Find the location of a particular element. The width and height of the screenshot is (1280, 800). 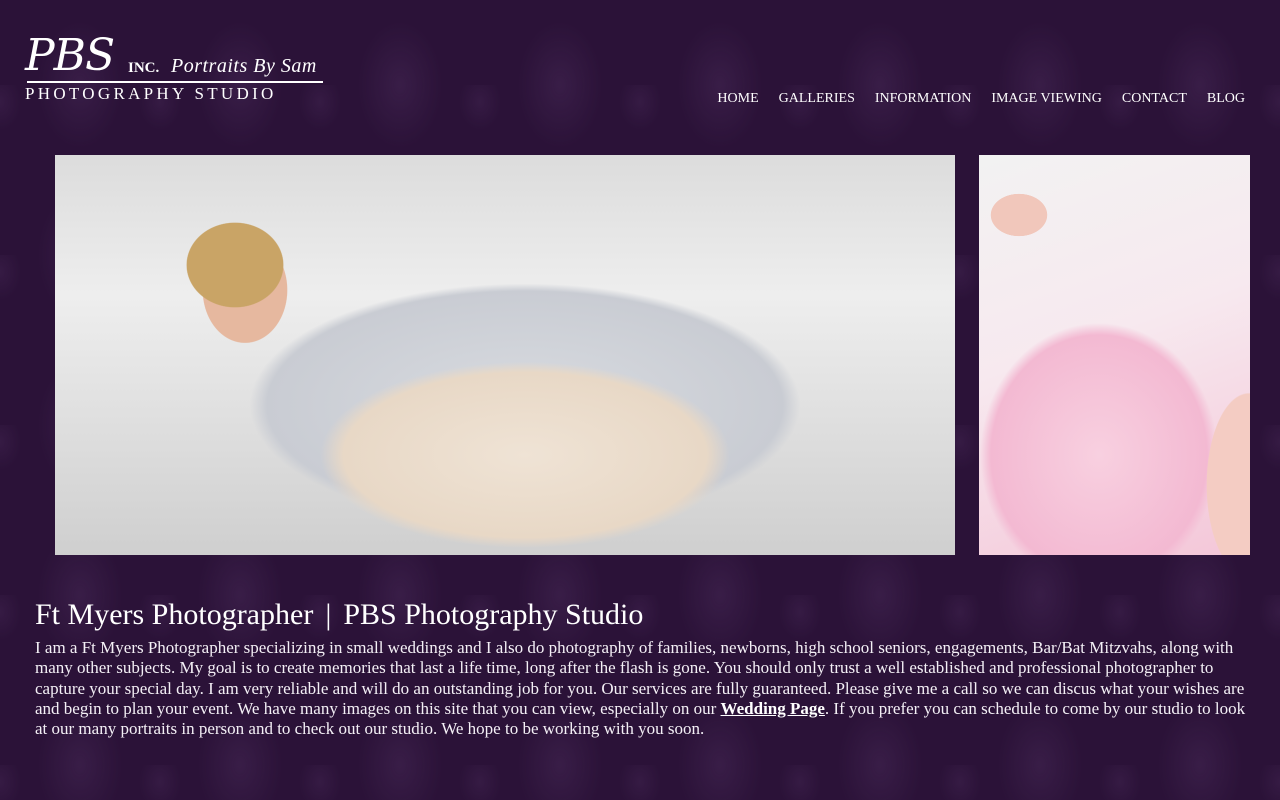

nav-image-viewing: IMAGE VIEWING is located at coordinates (1046, 99).